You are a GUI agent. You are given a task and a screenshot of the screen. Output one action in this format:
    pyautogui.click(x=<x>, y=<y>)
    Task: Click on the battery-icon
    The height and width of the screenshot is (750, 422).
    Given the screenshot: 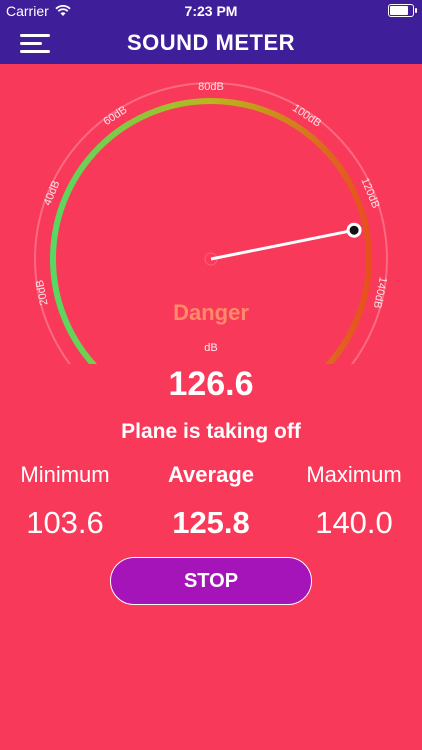 What is the action you would take?
    pyautogui.click(x=402, y=10)
    